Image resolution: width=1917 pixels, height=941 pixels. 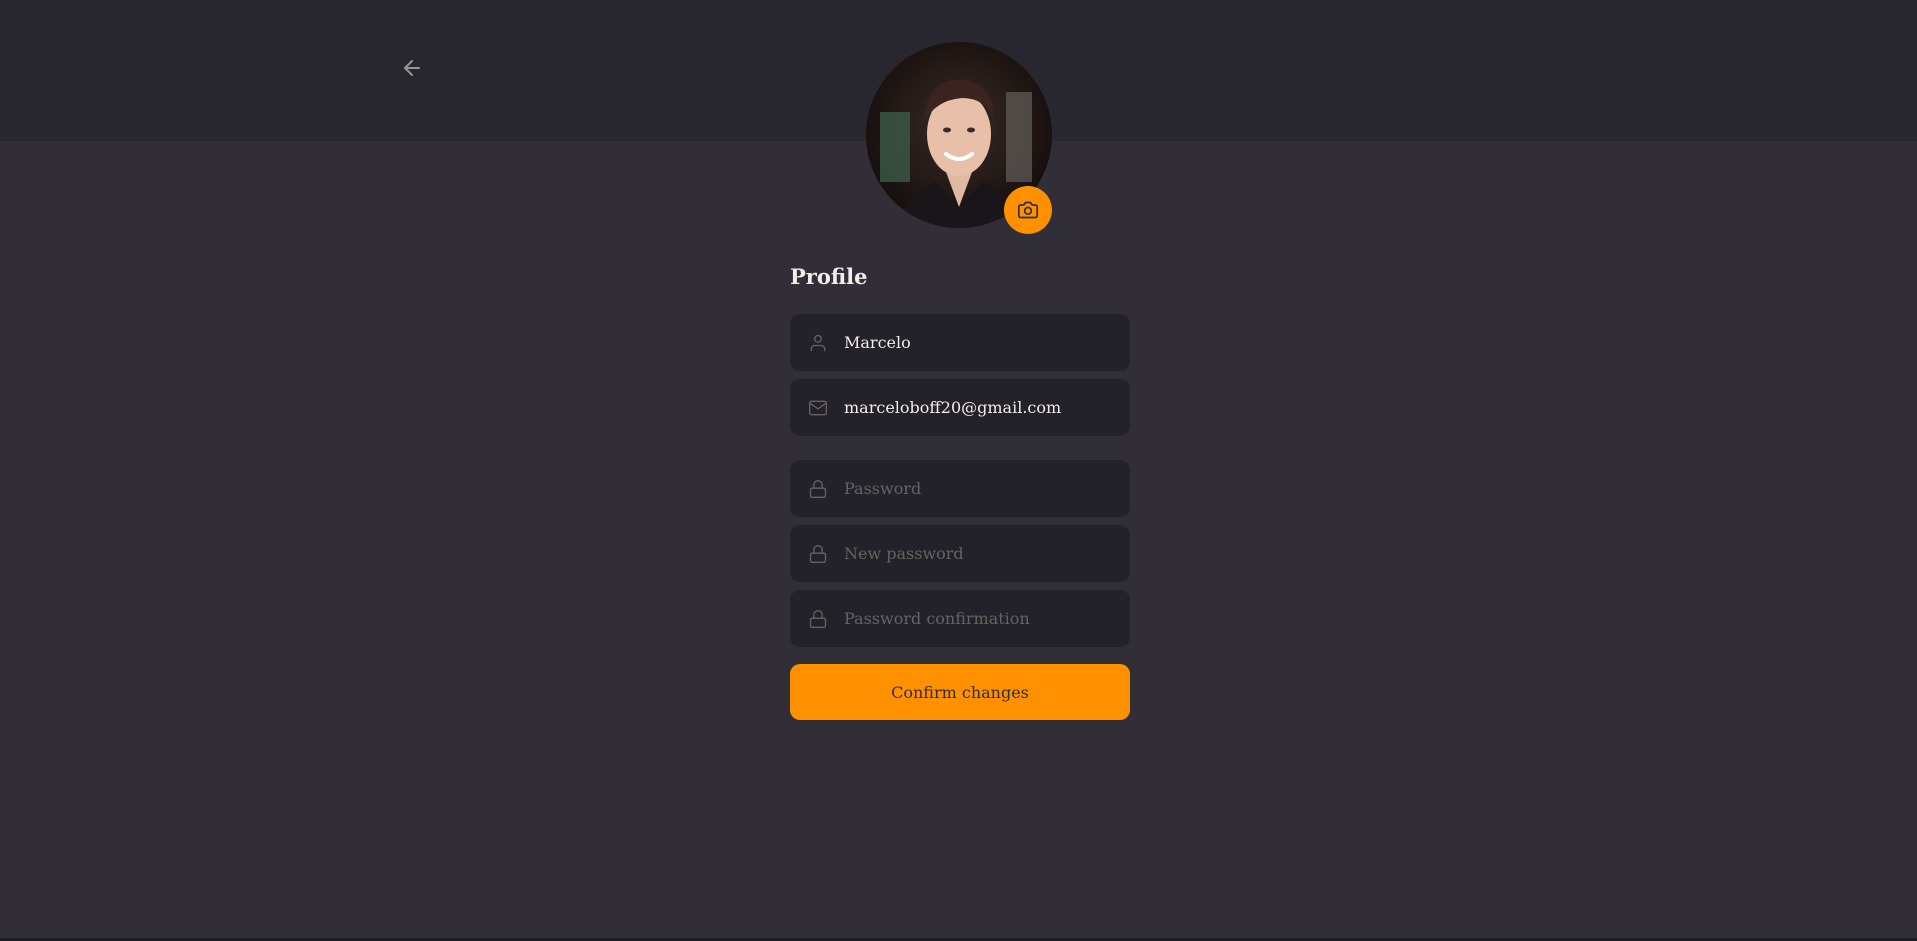 I want to click on new-password-field, so click(x=960, y=553).